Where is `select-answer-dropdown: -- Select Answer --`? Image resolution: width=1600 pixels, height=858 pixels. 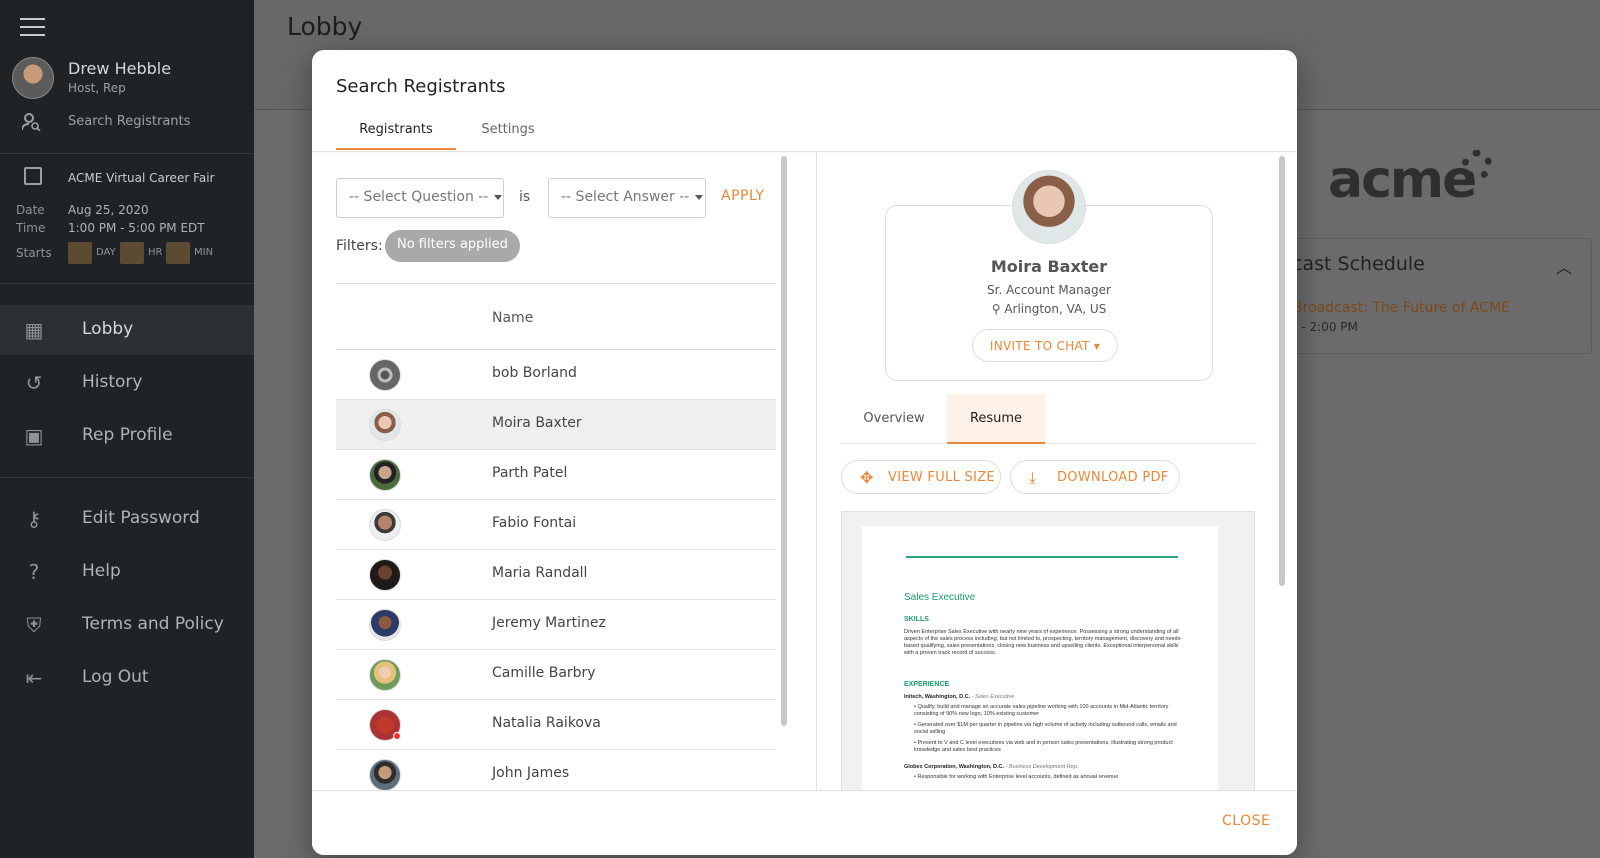 select-answer-dropdown: -- Select Answer -- is located at coordinates (627, 198).